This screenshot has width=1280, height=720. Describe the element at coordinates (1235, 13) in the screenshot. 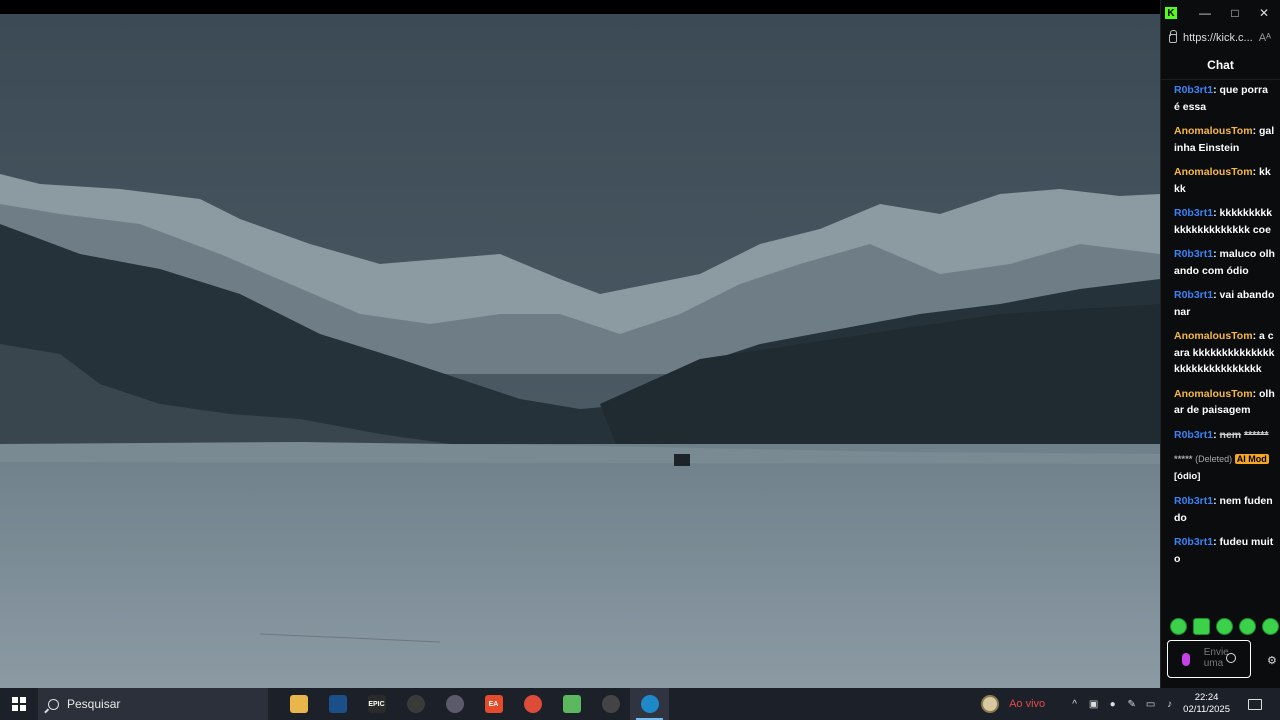

I see `maximize-button: □` at that location.